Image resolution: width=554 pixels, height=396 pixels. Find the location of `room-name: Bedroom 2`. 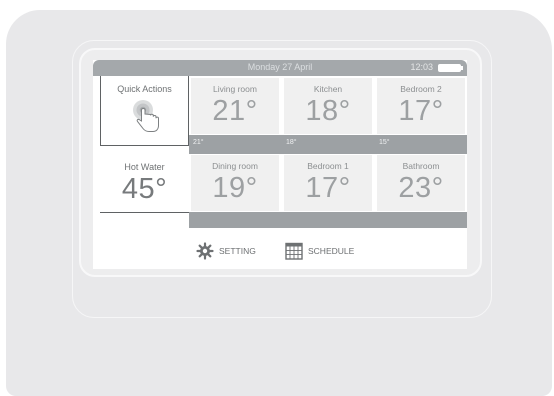

room-name: Bedroom 2 is located at coordinates (421, 89).